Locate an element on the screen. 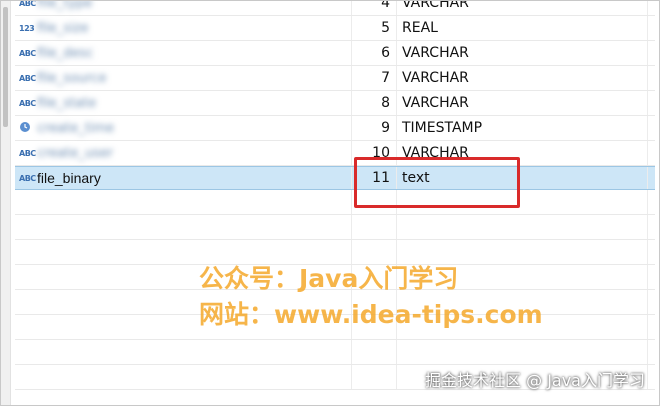  clock-icon is located at coordinates (28, 128).